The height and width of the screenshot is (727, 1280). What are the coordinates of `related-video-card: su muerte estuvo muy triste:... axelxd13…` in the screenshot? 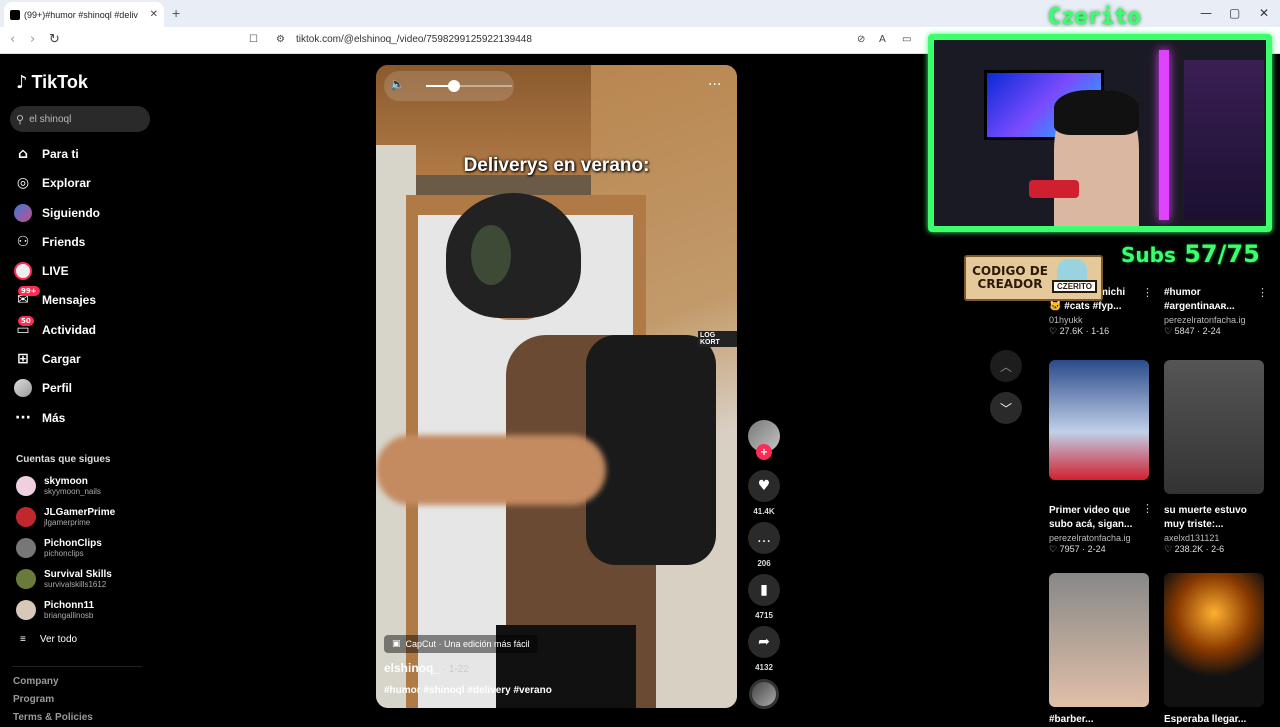 It's located at (1219, 457).